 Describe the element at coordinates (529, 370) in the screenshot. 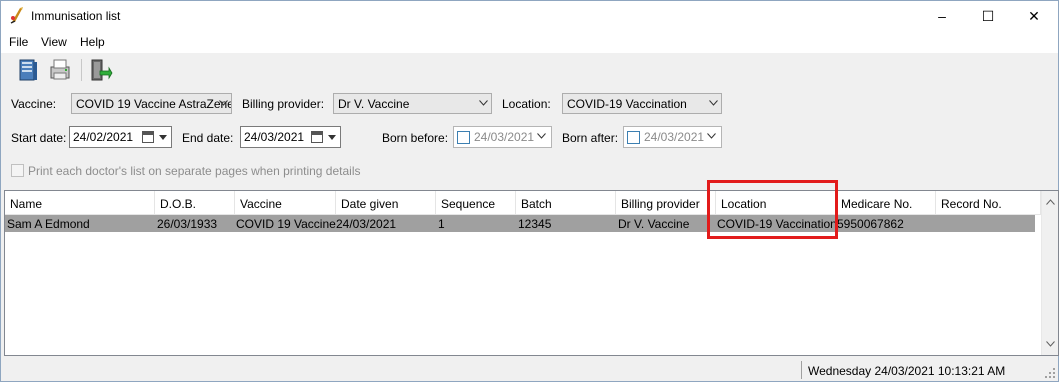

I see `status-bar: Wednesday 24/03/2021 10:13:21 AM` at that location.